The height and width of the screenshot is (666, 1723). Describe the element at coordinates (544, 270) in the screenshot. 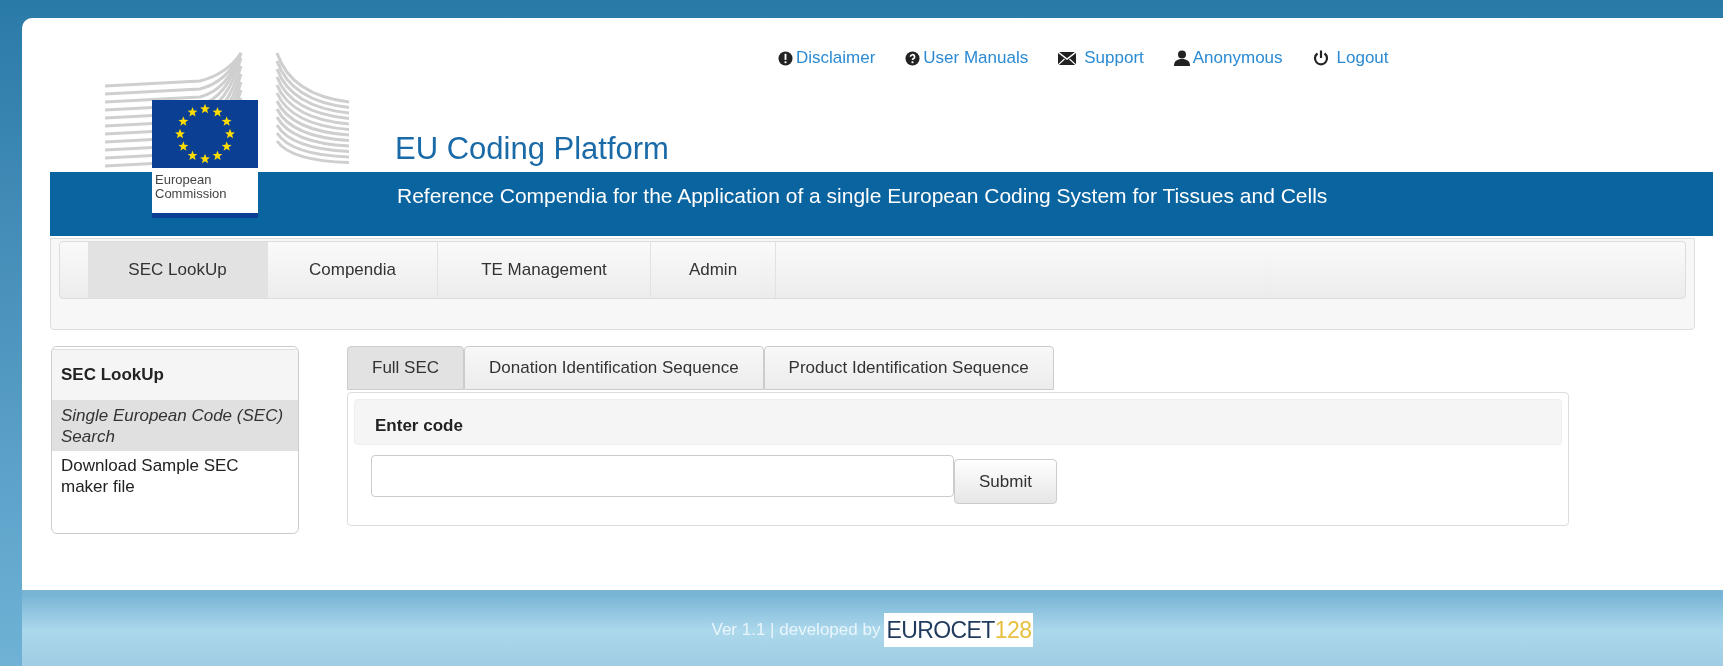

I see `nav-tab: TE Management` at that location.